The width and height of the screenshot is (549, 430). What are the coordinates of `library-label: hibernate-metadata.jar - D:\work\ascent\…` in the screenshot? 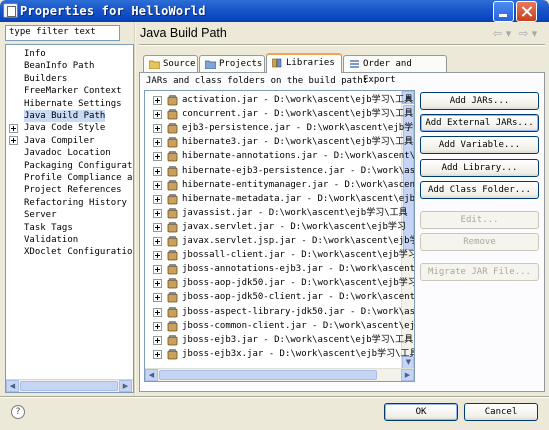 It's located at (298, 198).